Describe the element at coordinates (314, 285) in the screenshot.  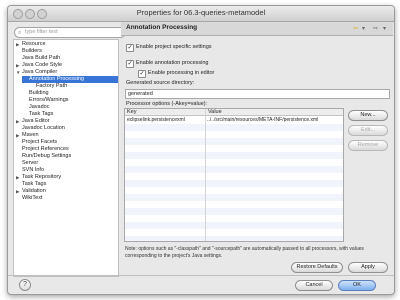
I see `cancel-button: Cancel` at that location.